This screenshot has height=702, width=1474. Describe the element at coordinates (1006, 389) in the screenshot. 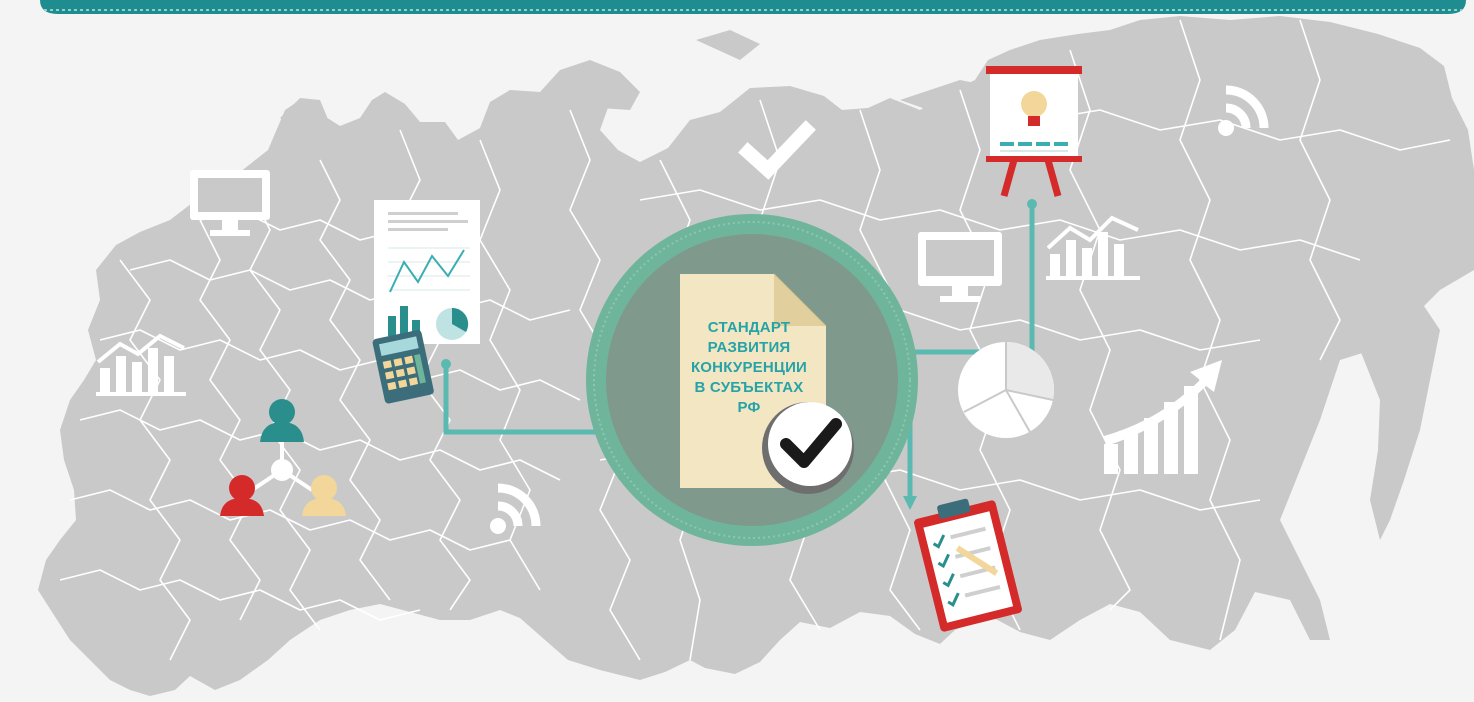

I see `pie-chart-icon` at that location.